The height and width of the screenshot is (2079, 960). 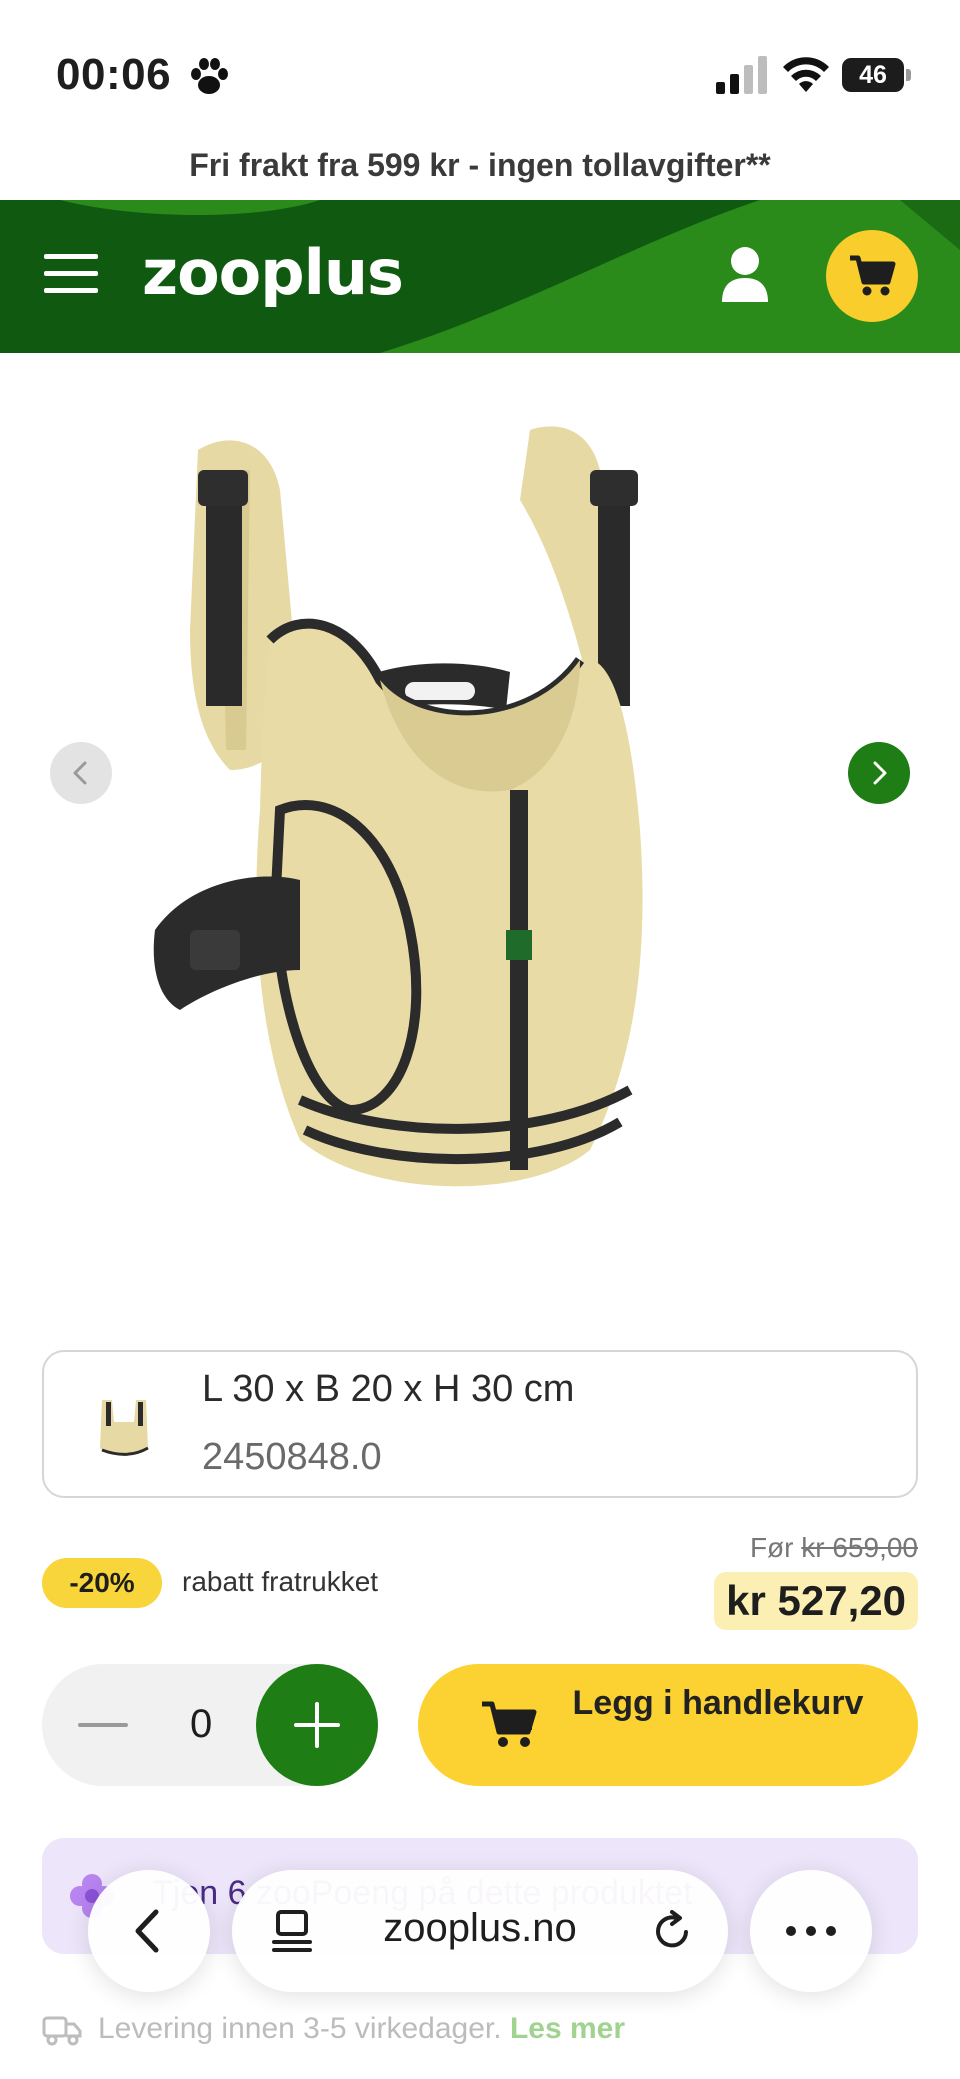 I want to click on chevron-right-icon, so click(x=880, y=773).